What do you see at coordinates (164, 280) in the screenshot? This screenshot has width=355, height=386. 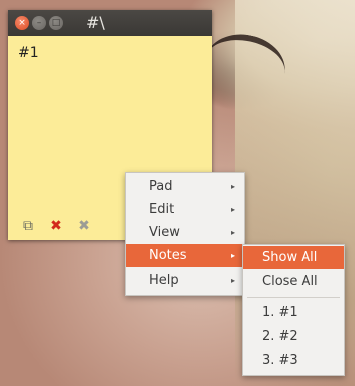 I see `menu-item-label: Help` at bounding box center [164, 280].